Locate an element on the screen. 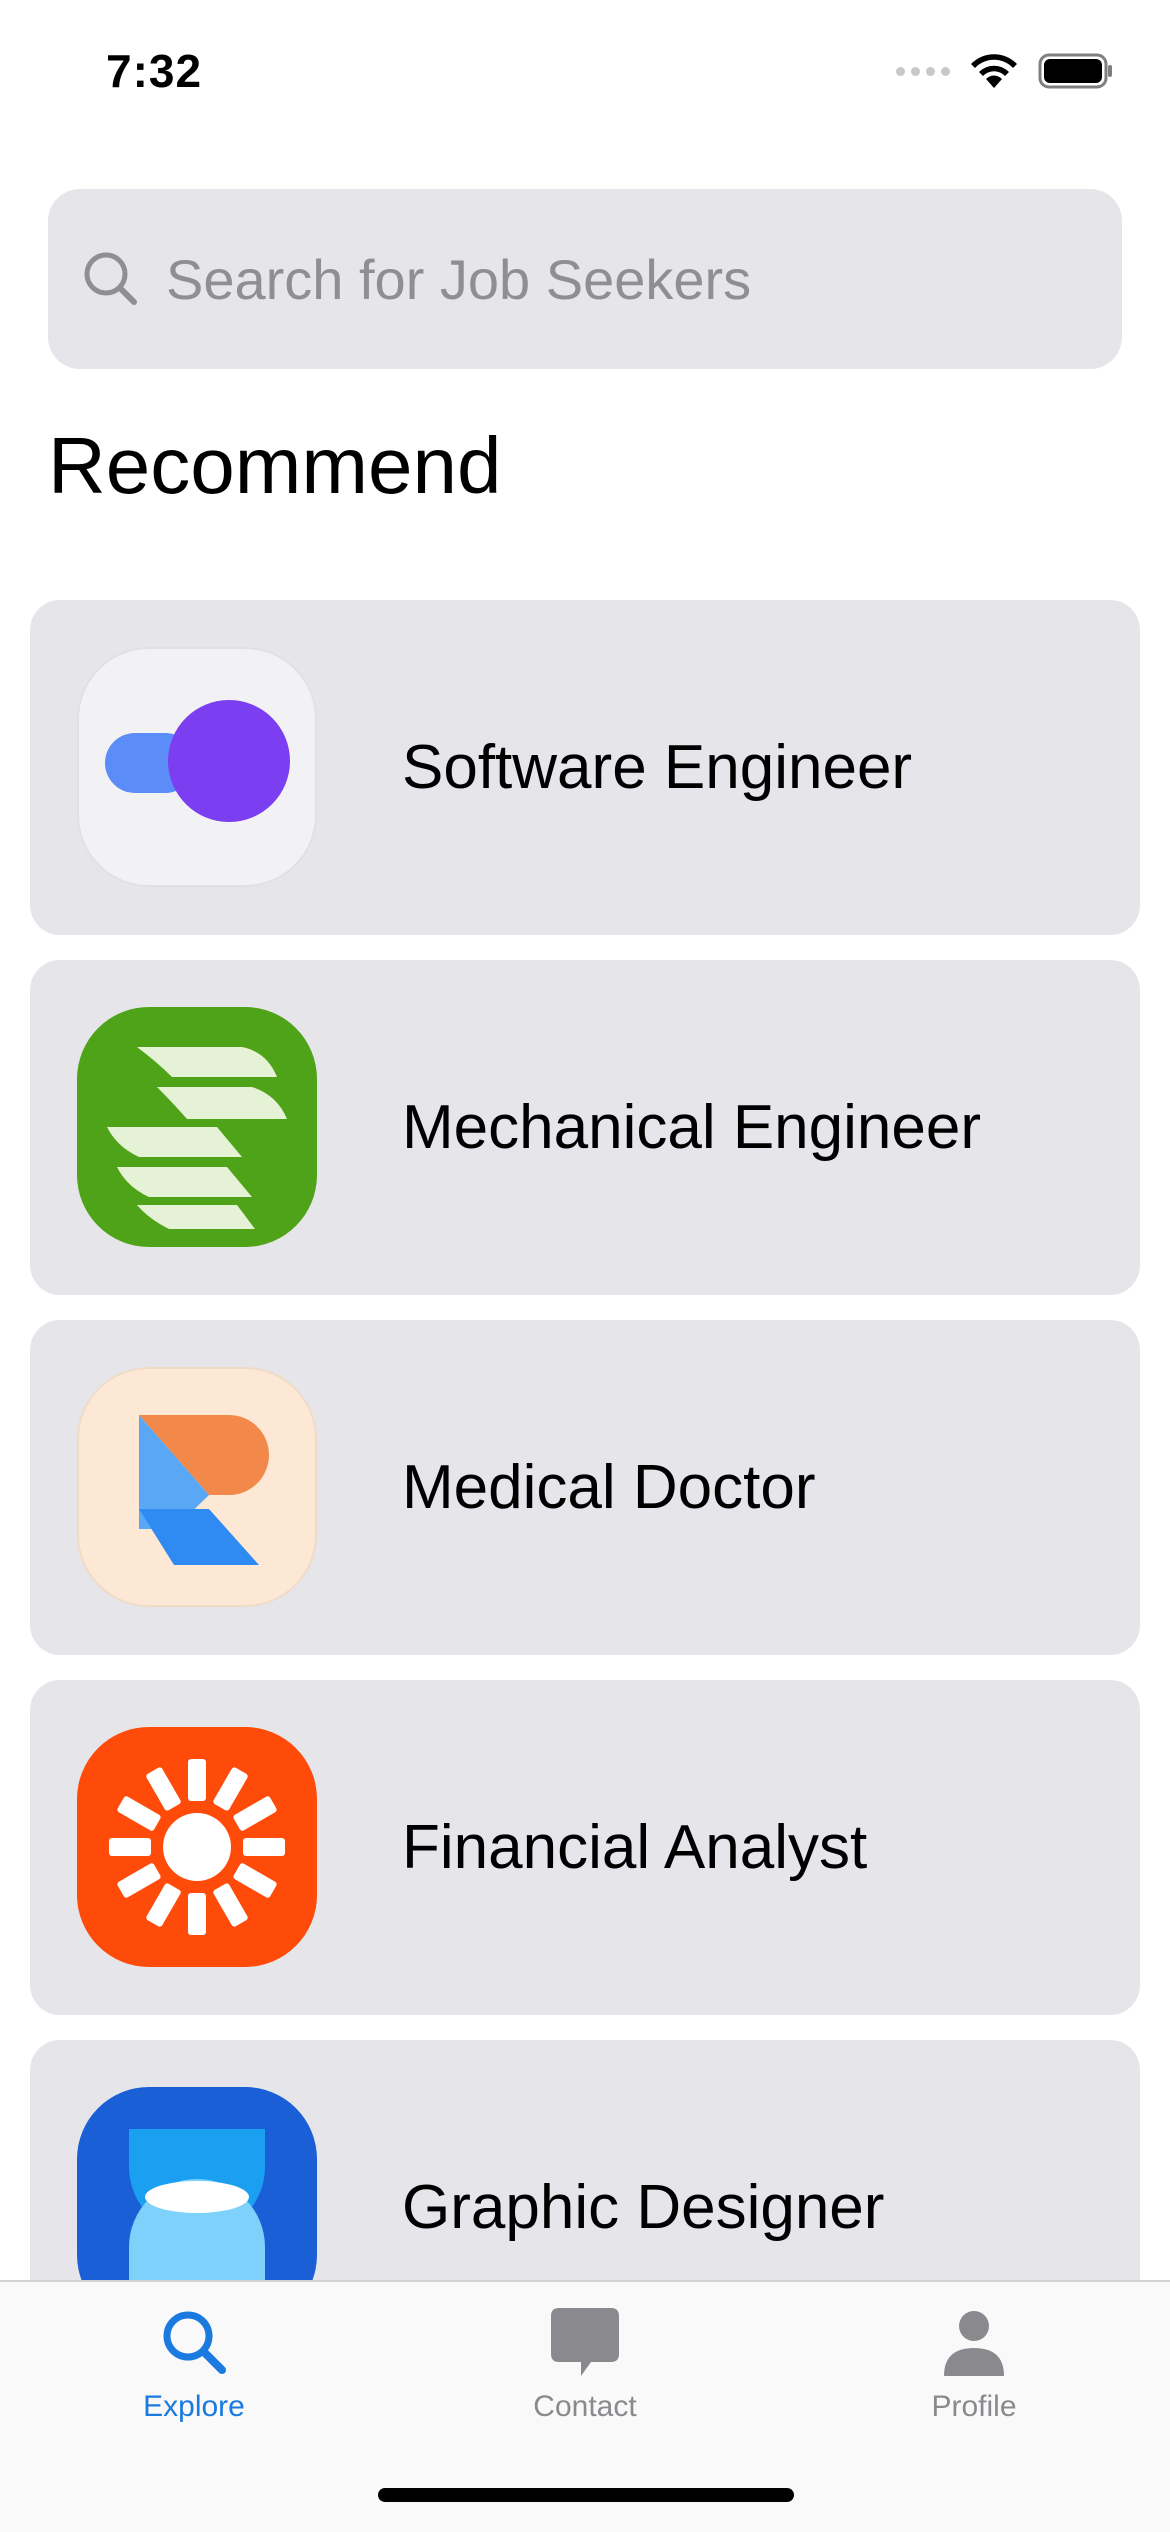 This screenshot has width=1170, height=2532. person-icon is located at coordinates (974, 2343).